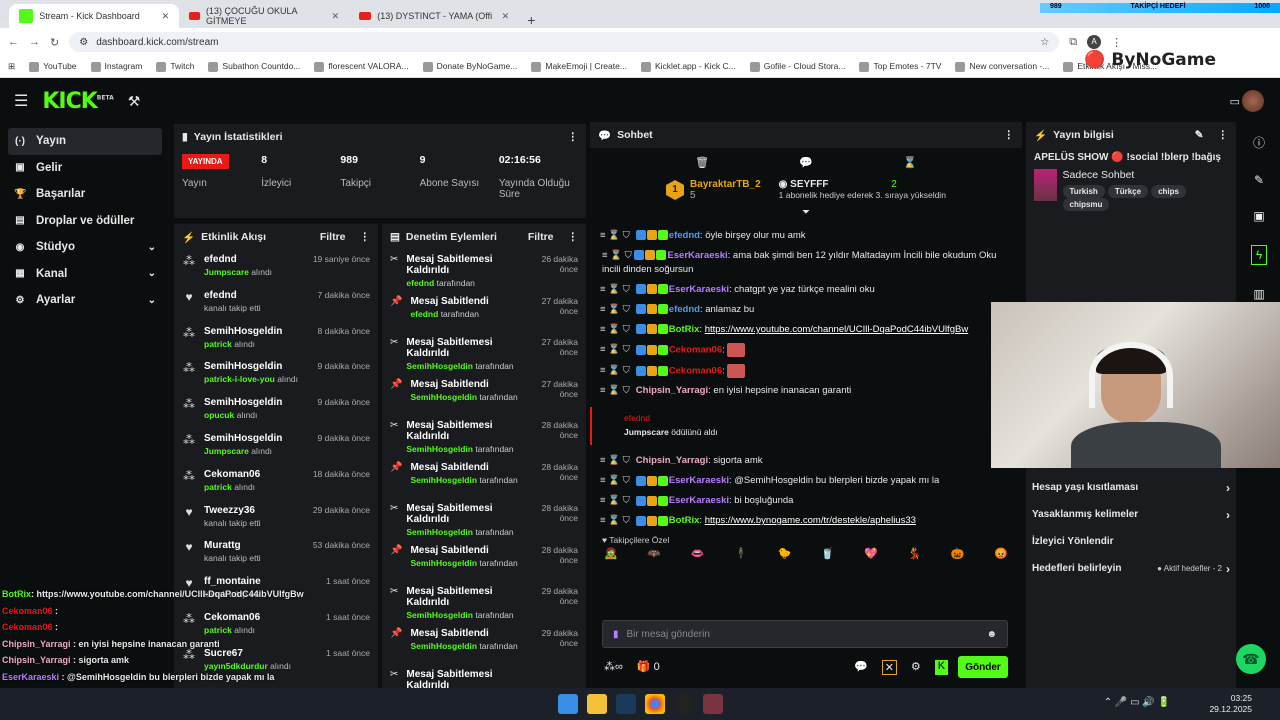 Image resolution: width=1280 pixels, height=720 pixels. What do you see at coordinates (613, 666) in the screenshot?
I see `channel-points-icon: ⁂∞` at bounding box center [613, 666].